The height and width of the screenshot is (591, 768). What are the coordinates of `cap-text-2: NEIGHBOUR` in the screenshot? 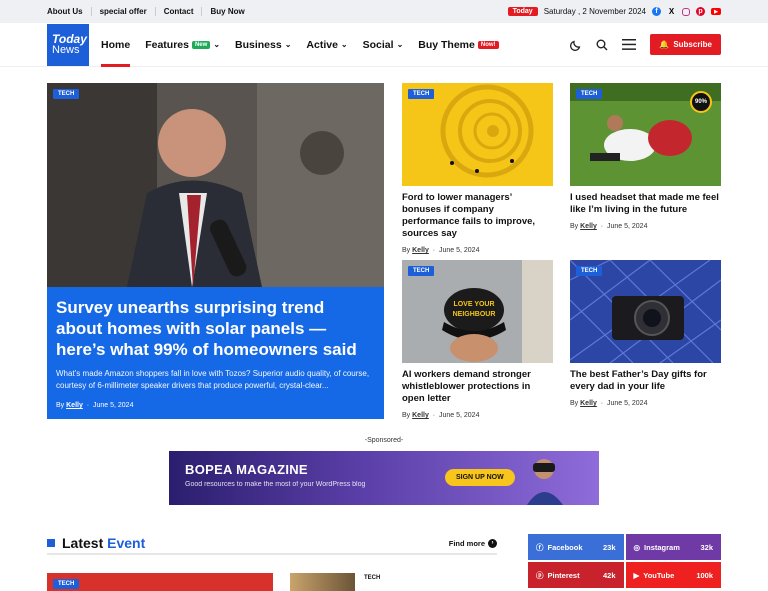 It's located at (474, 314).